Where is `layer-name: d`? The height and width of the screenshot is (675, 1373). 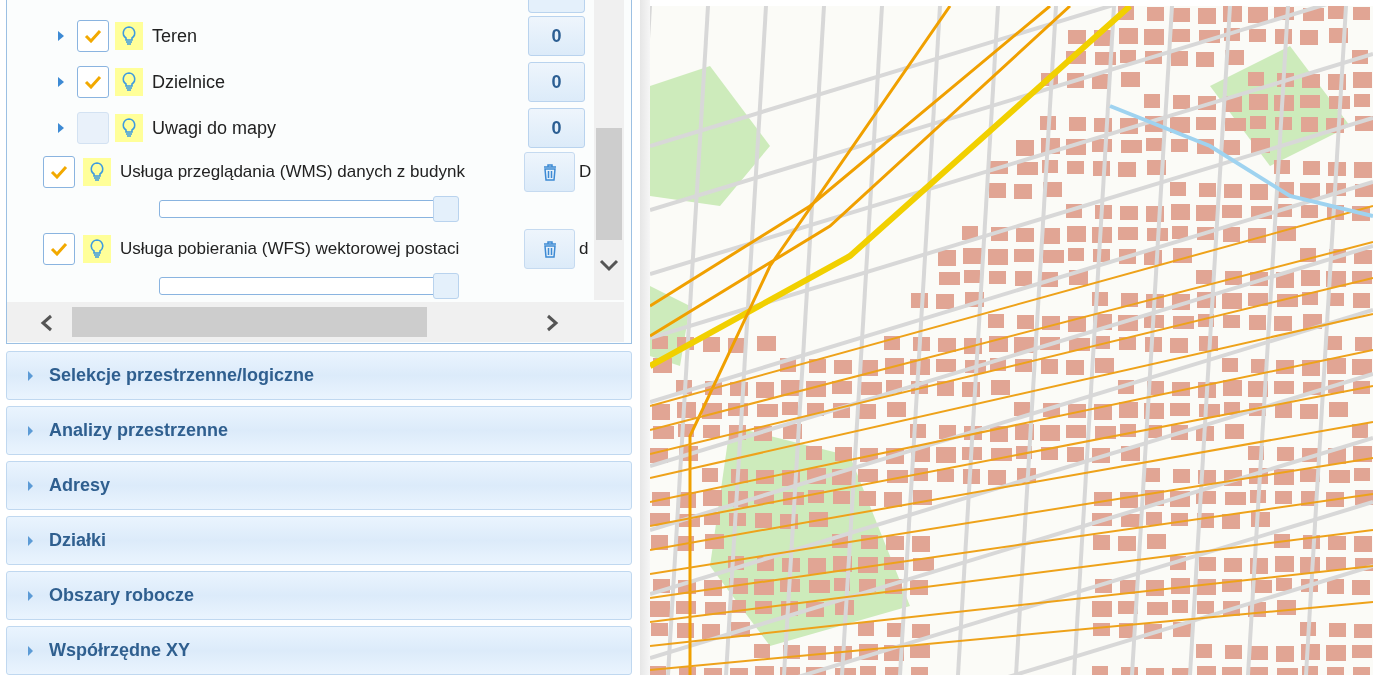
layer-name: d is located at coordinates (584, 249).